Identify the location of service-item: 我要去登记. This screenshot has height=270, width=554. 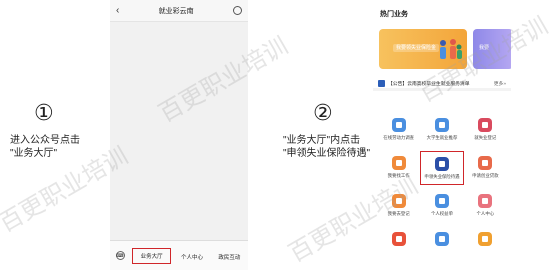
(398, 206).